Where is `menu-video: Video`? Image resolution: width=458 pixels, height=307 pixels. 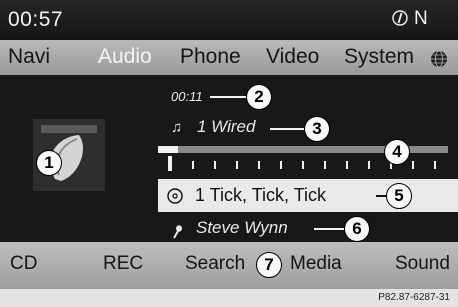 menu-video: Video is located at coordinates (292, 57).